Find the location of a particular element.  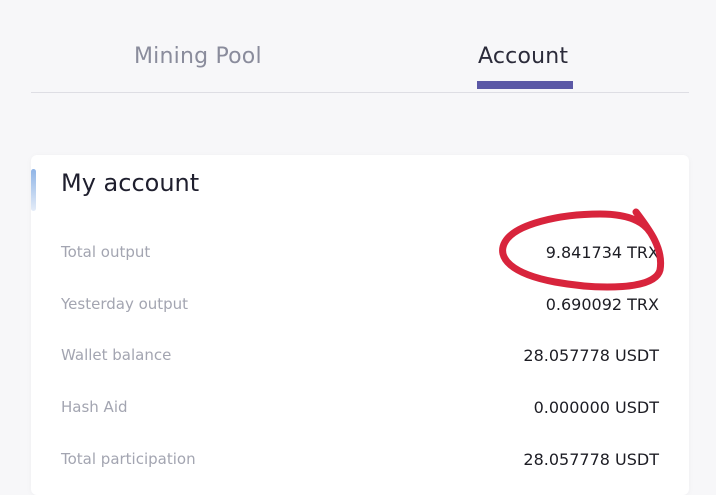

row-label: Yesterday output is located at coordinates (125, 304).